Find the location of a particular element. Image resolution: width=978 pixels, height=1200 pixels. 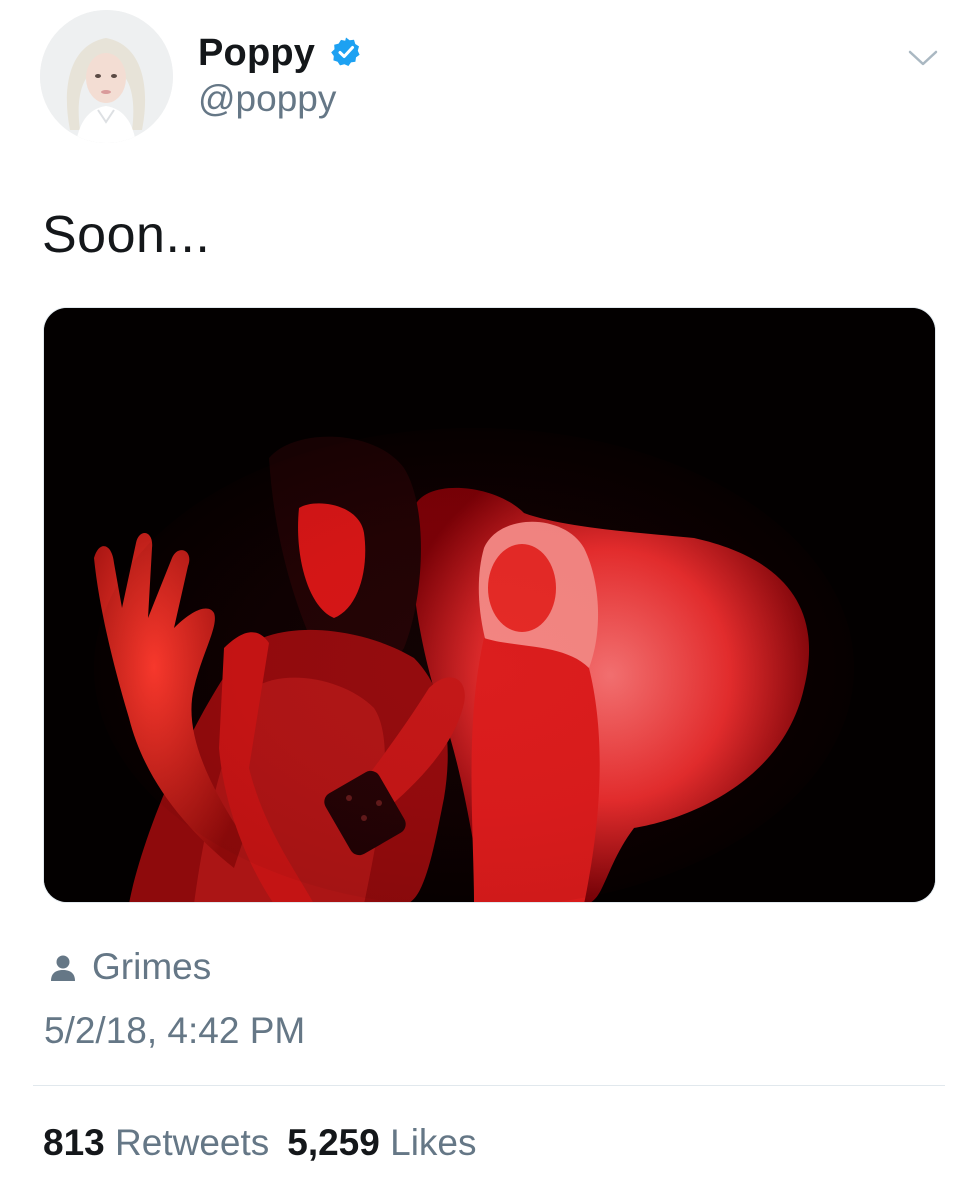

chevron-down-icon is located at coordinates (923, 58).